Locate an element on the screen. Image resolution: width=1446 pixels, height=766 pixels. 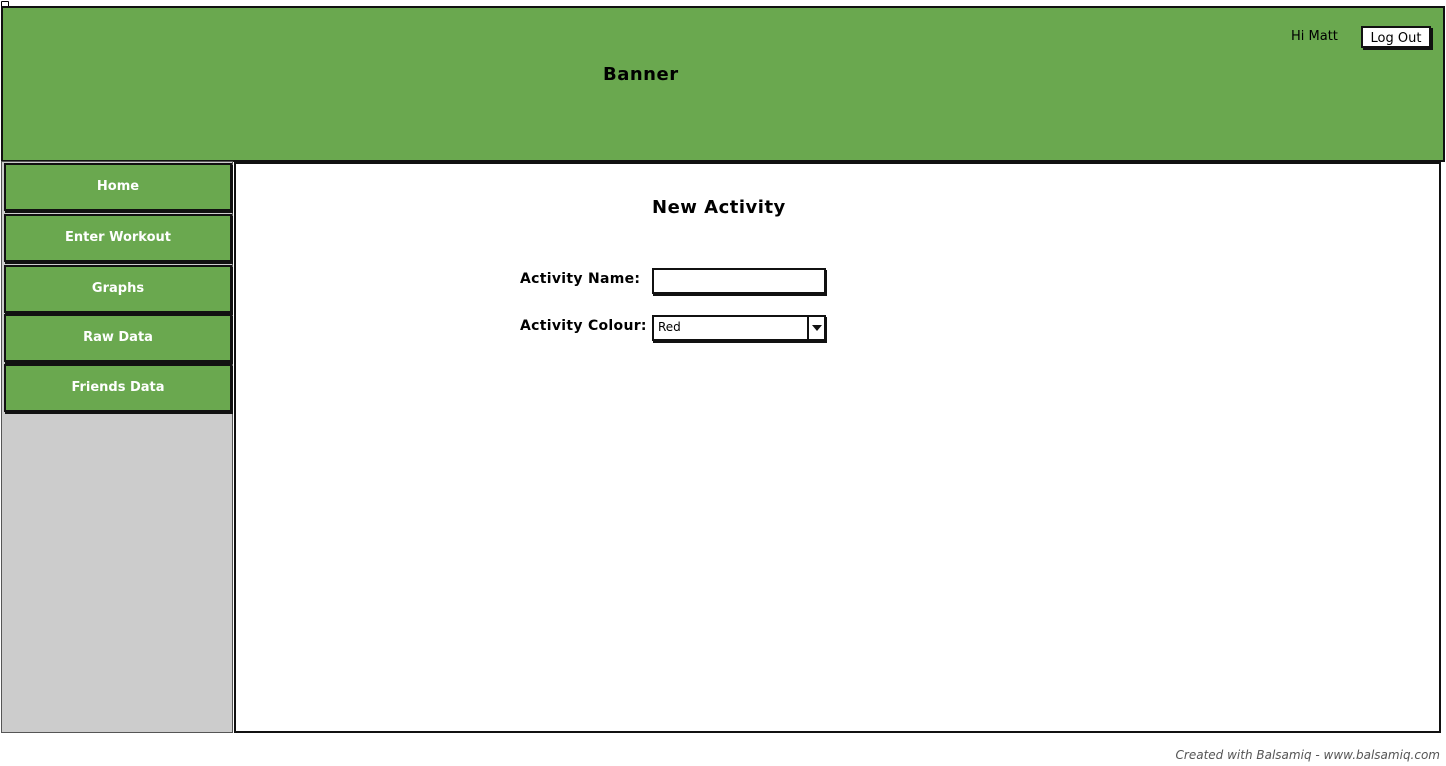
banner-title: Banner is located at coordinates (641, 74).